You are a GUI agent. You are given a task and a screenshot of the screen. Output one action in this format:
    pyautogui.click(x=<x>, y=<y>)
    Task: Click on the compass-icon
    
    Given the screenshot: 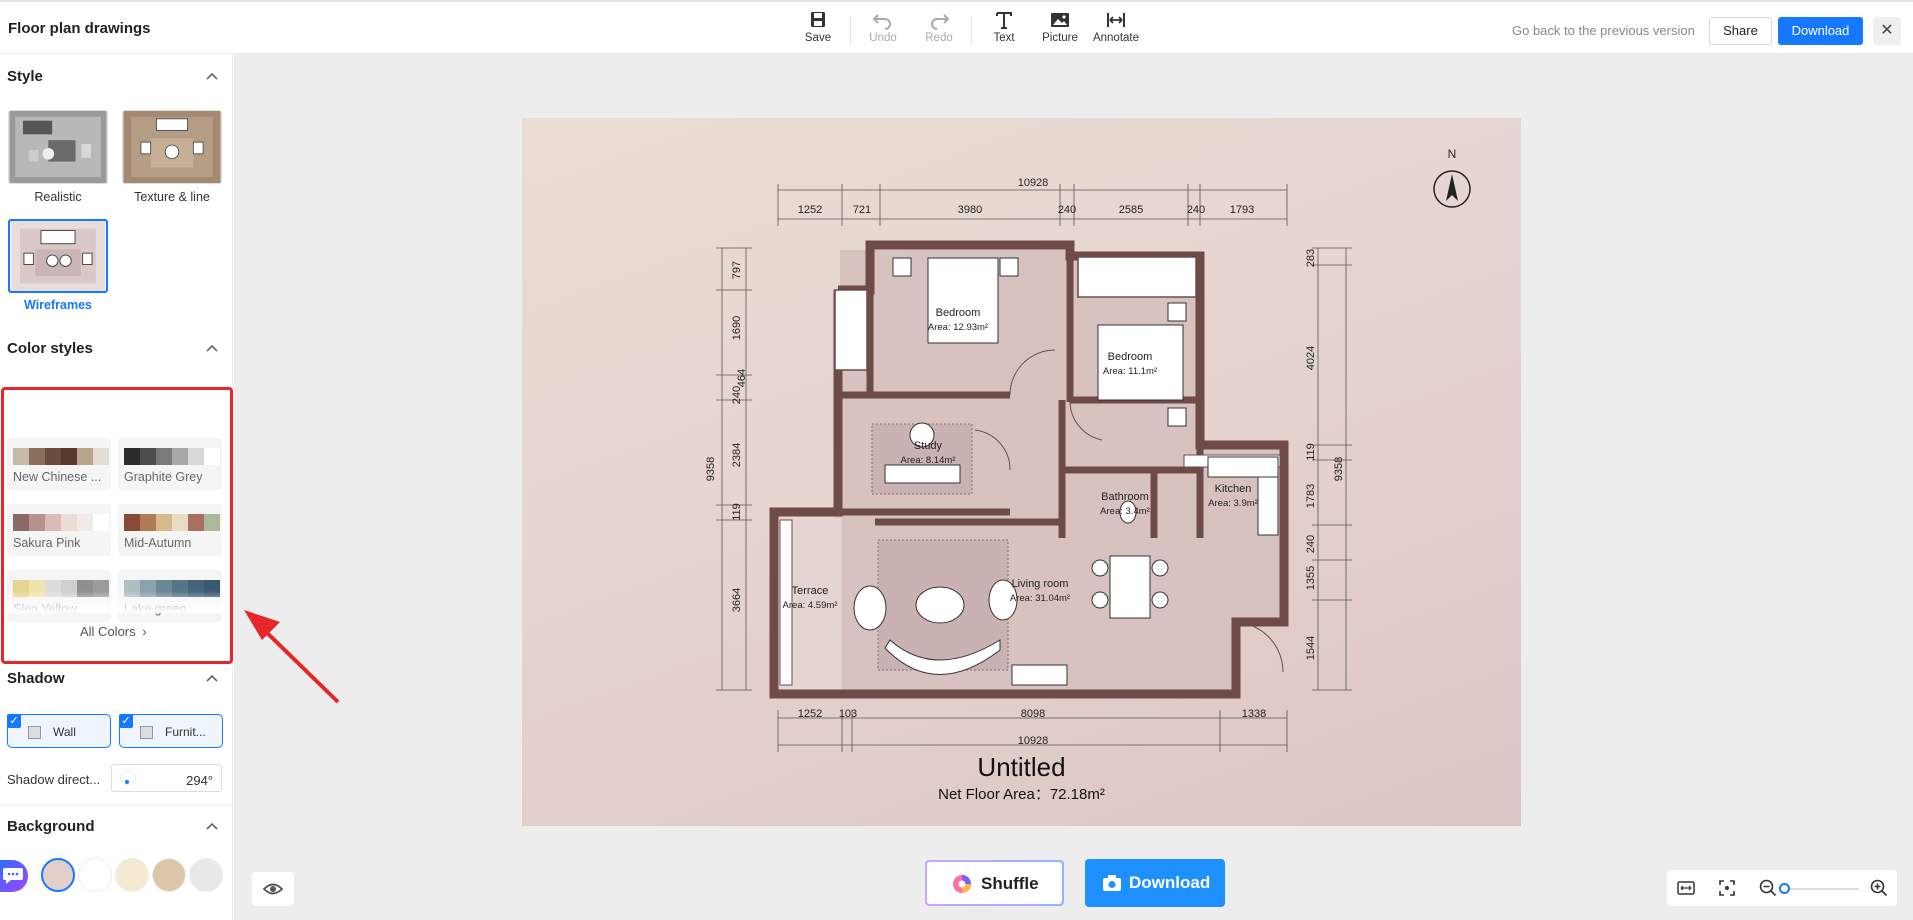 What is the action you would take?
    pyautogui.click(x=1452, y=189)
    